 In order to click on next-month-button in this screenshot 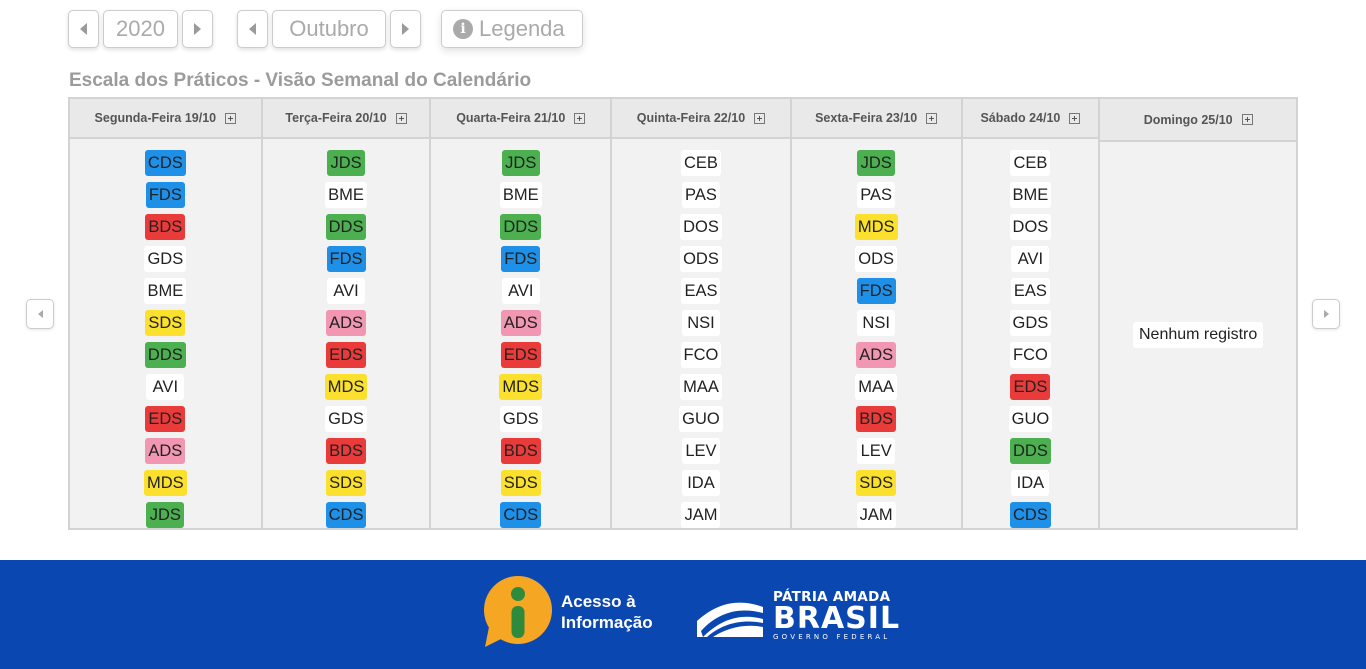, I will do `click(405, 29)`.